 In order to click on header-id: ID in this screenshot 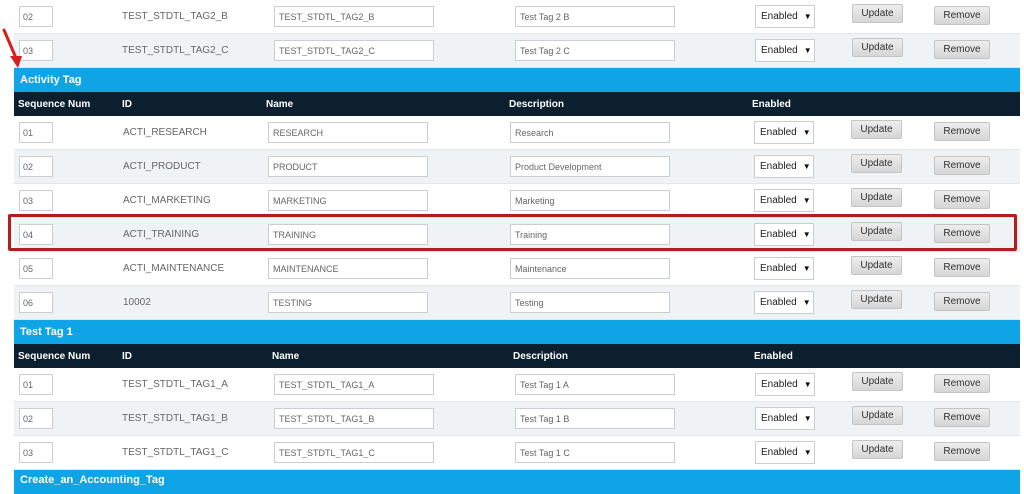, I will do `click(127, 104)`.